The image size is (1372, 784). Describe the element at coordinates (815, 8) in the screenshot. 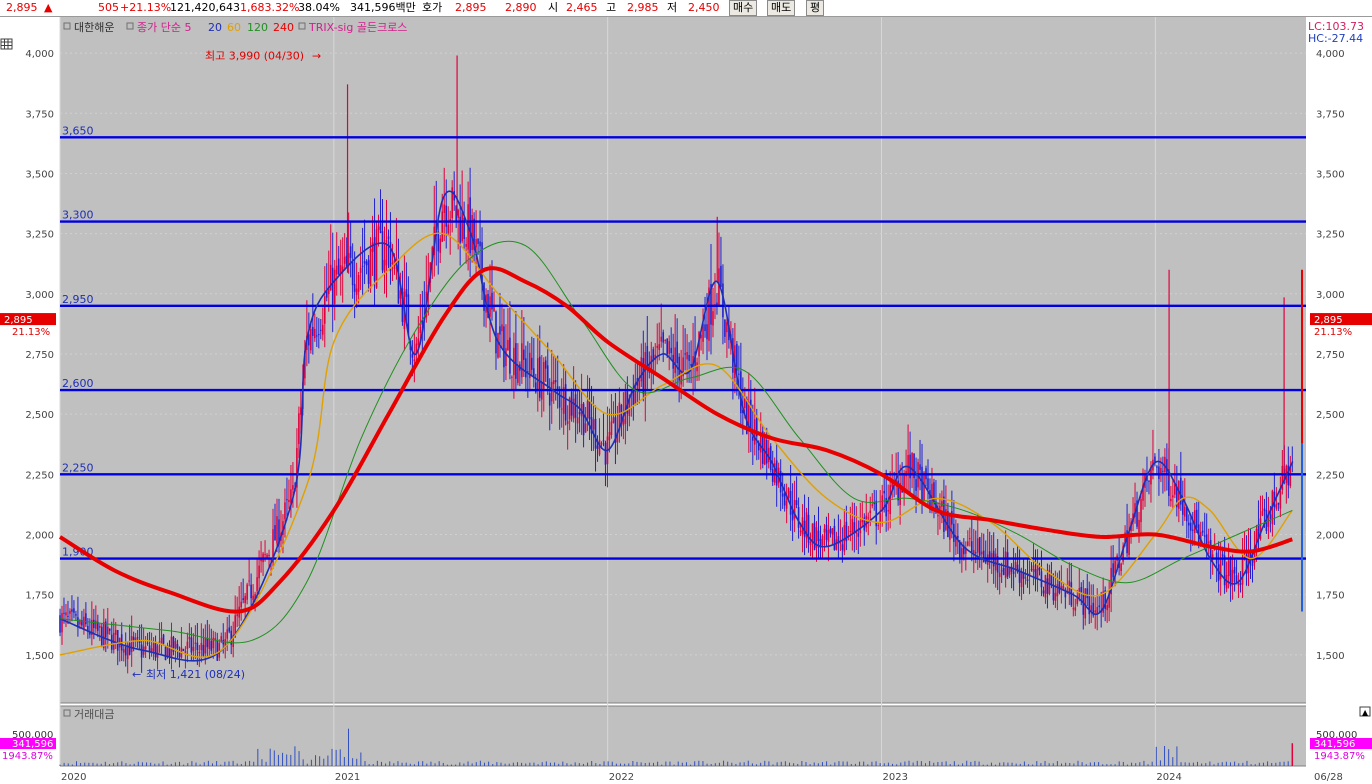

I see `evaluate-button: 평` at that location.